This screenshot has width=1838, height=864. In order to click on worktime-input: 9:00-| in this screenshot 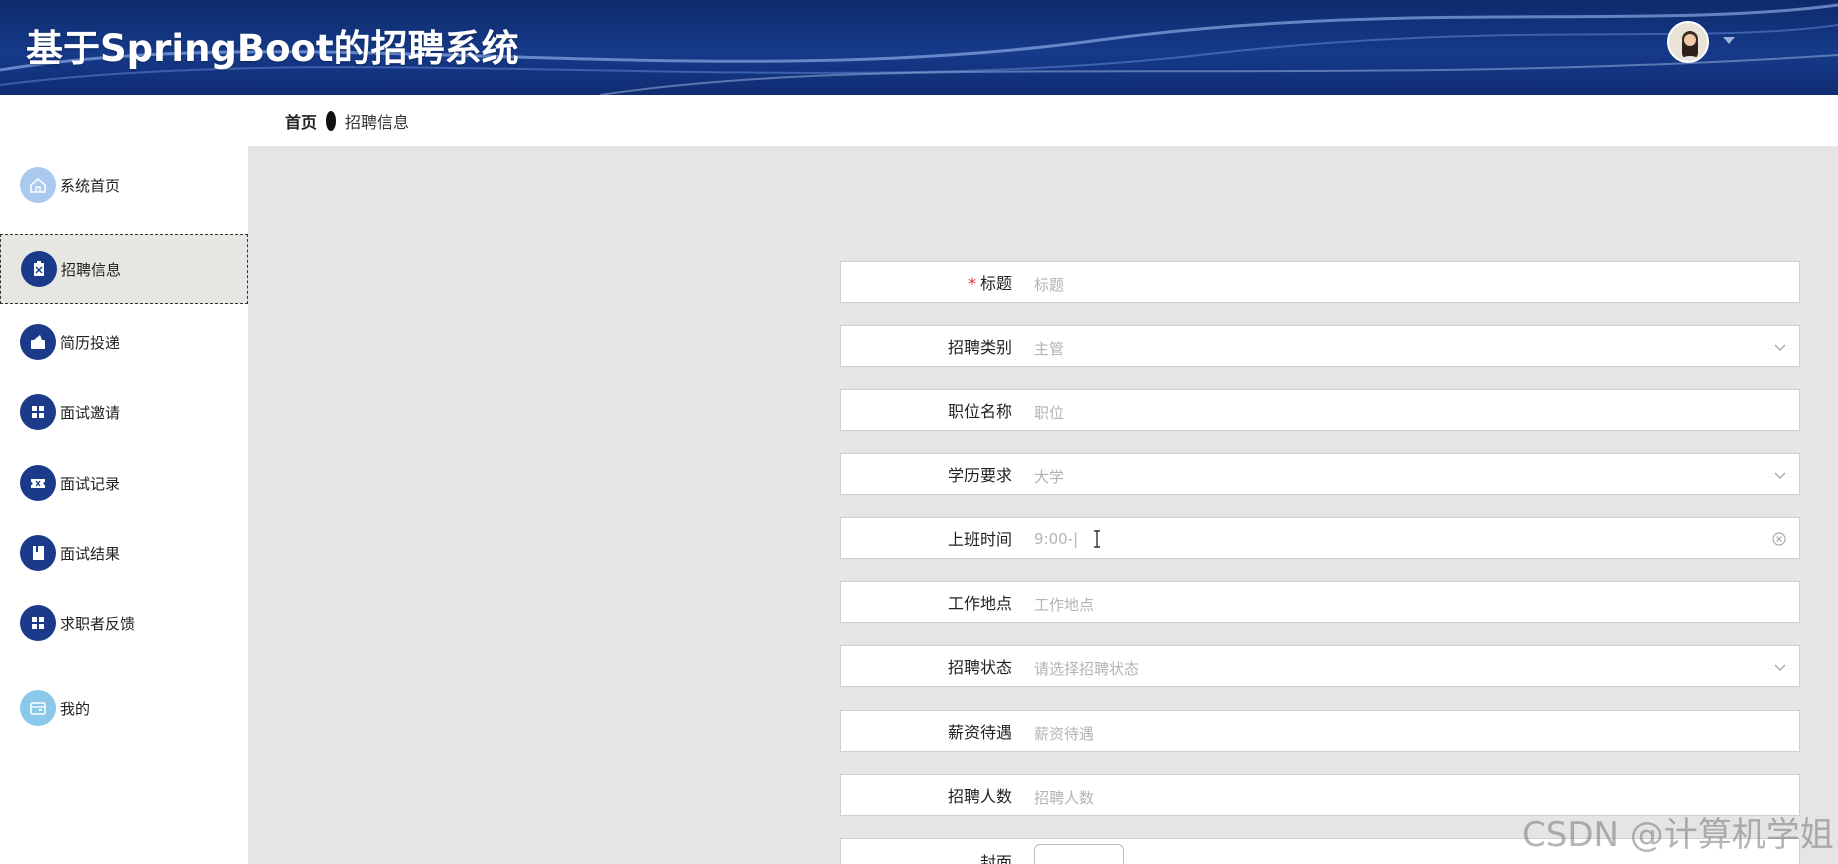, I will do `click(1056, 539)`.